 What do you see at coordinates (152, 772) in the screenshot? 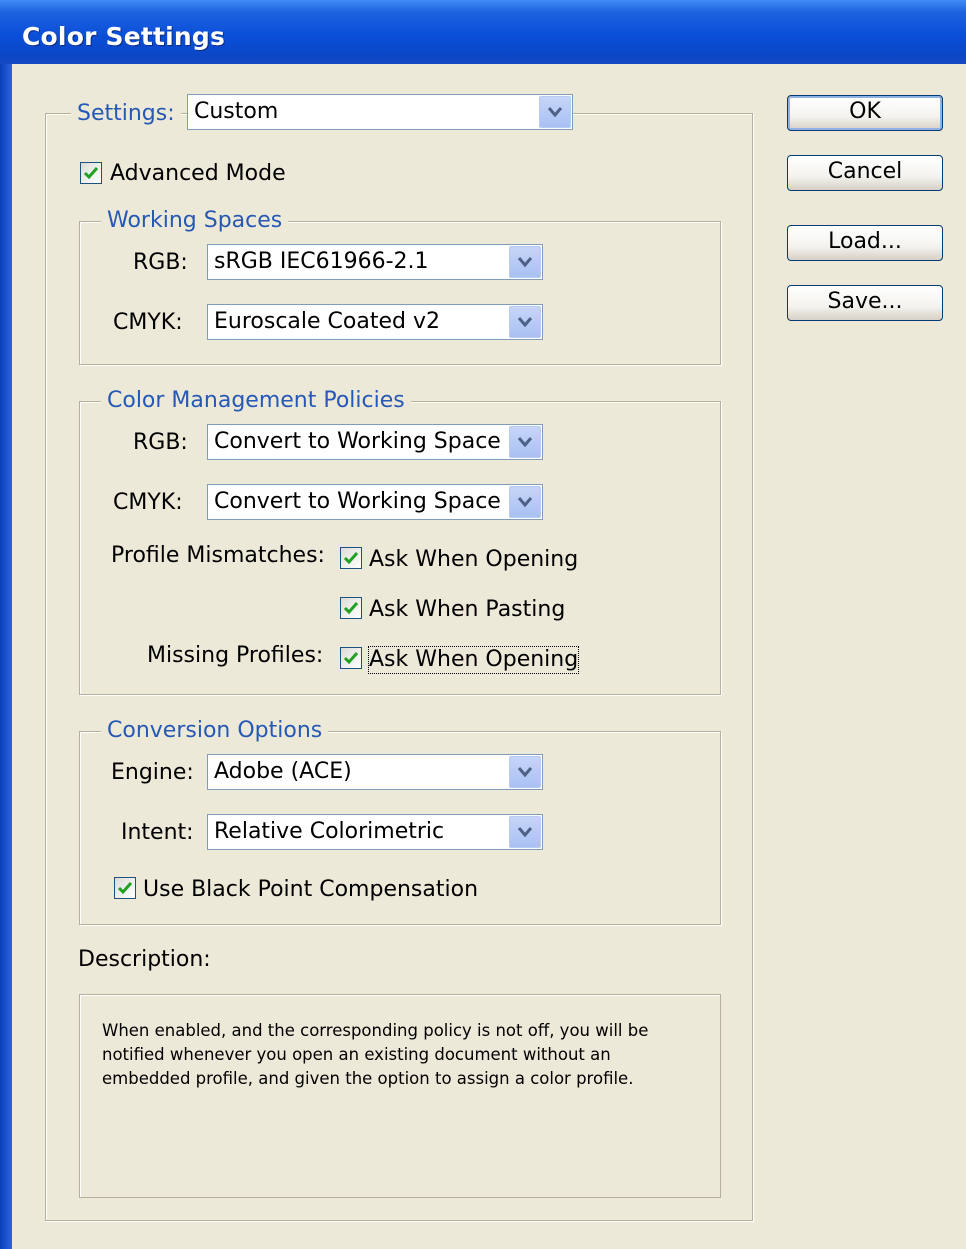
I see `engine-label: Engine:` at bounding box center [152, 772].